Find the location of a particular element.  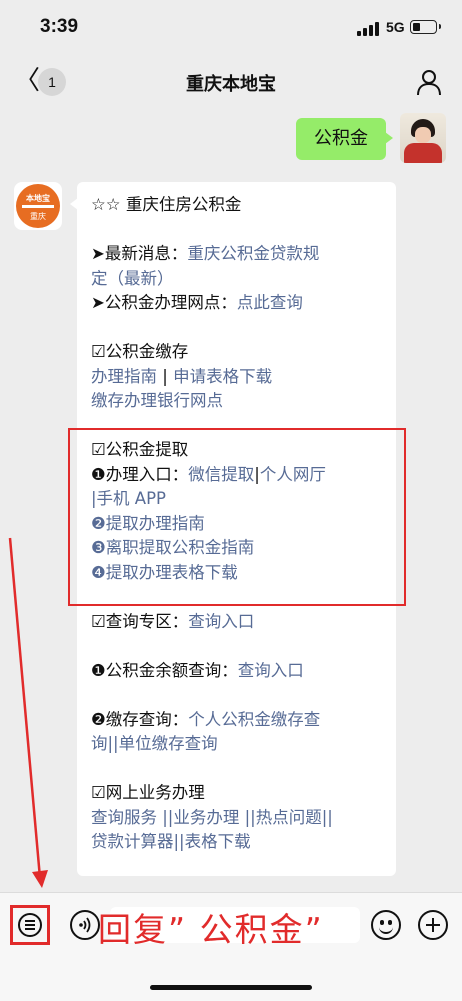

chat-header: 〈 1 重庆本地宝 is located at coordinates (231, 82).